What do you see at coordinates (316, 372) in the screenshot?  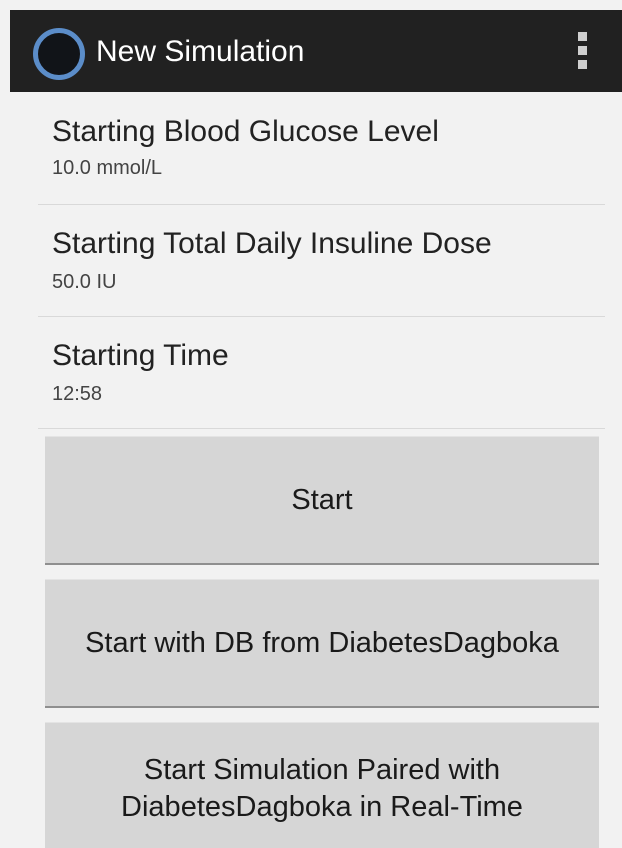 I see `pref-starting-time: Starting Time 12:58` at bounding box center [316, 372].